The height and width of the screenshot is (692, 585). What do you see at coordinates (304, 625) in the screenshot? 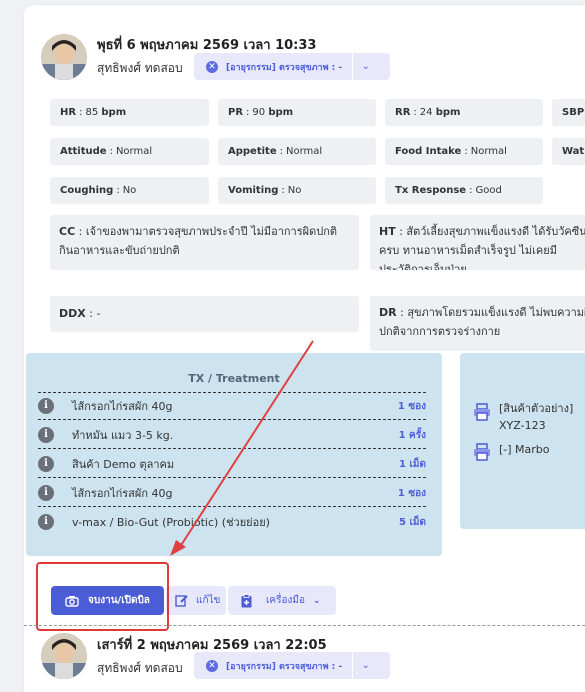
I see `entry-divider` at bounding box center [304, 625].